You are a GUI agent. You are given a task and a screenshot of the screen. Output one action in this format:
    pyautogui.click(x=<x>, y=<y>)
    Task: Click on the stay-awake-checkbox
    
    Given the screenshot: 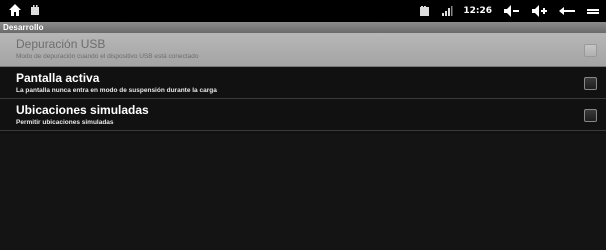 What is the action you would take?
    pyautogui.click(x=590, y=83)
    